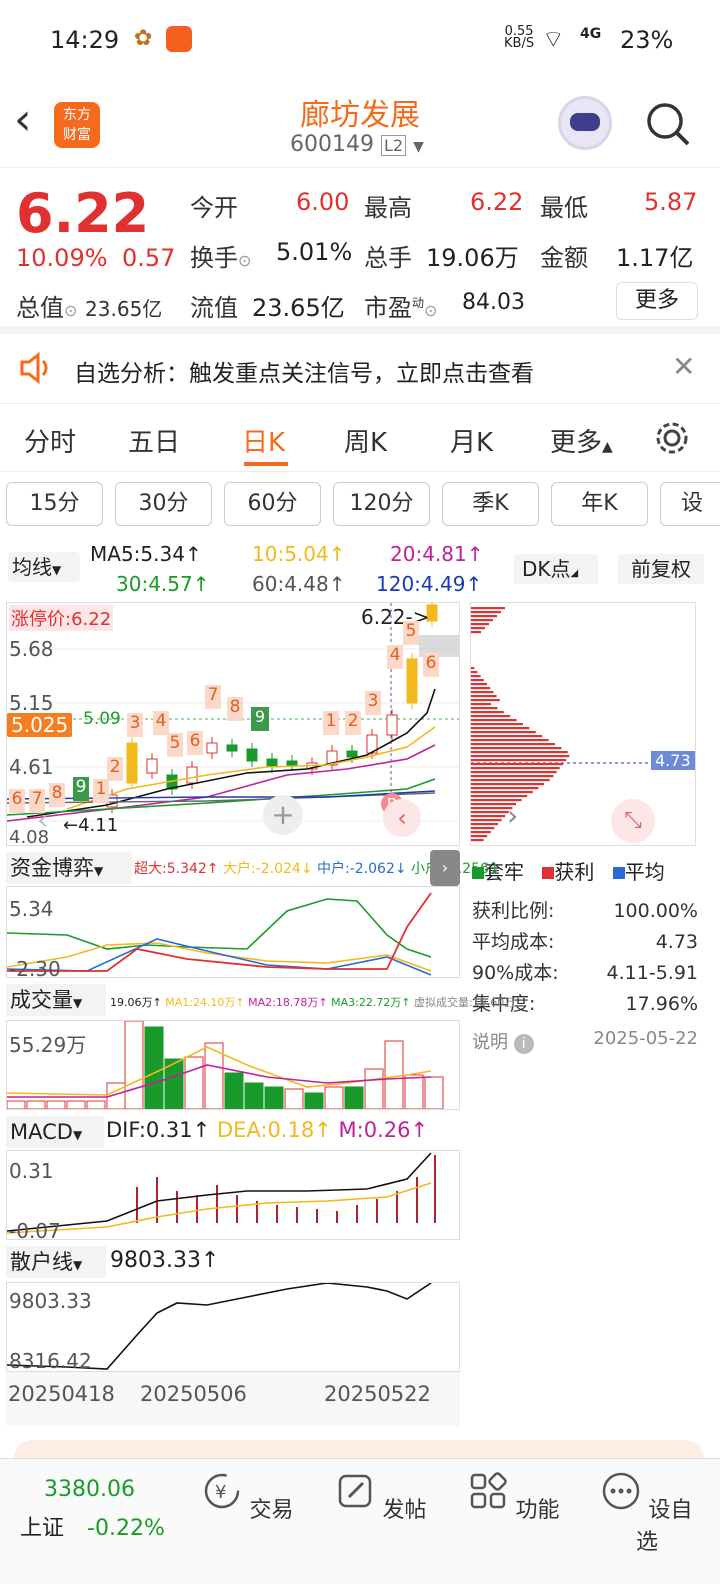 The image size is (720, 1584). What do you see at coordinates (402, 818) in the screenshot?
I see `scroll-back-icon: ‹` at bounding box center [402, 818].